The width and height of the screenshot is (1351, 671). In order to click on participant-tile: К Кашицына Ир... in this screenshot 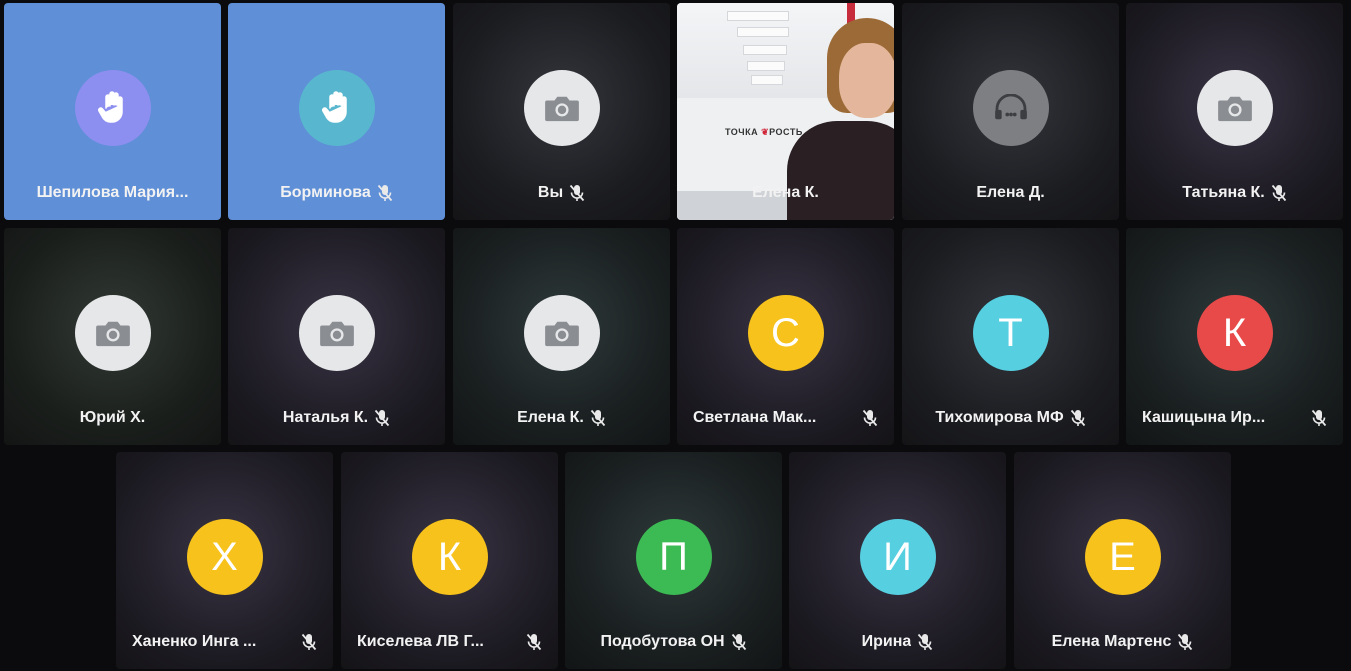, I will do `click(1234, 336)`.